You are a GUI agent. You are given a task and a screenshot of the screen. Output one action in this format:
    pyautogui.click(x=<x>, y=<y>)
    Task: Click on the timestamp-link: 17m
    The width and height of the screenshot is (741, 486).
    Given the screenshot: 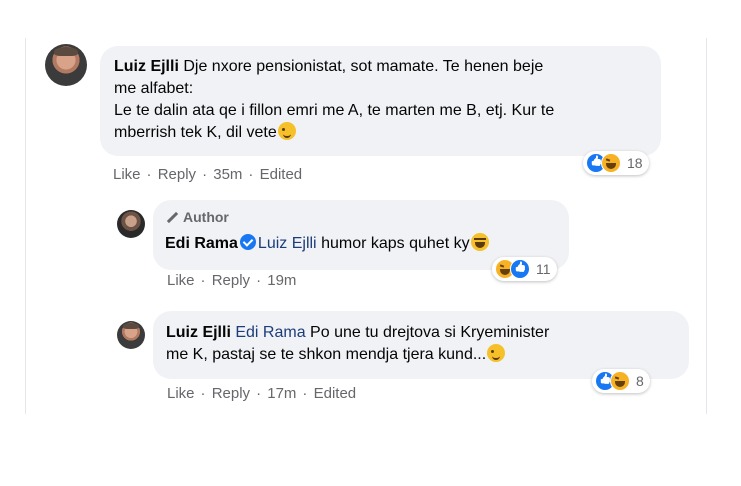 What is the action you would take?
    pyautogui.click(x=281, y=393)
    